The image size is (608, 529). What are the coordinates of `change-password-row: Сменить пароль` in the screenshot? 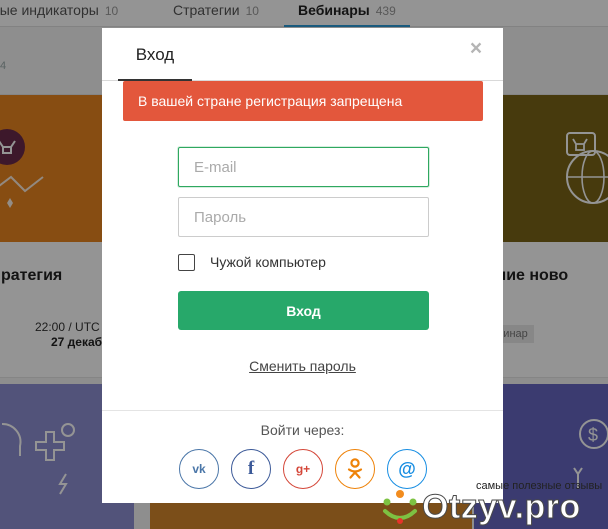 It's located at (302, 367).